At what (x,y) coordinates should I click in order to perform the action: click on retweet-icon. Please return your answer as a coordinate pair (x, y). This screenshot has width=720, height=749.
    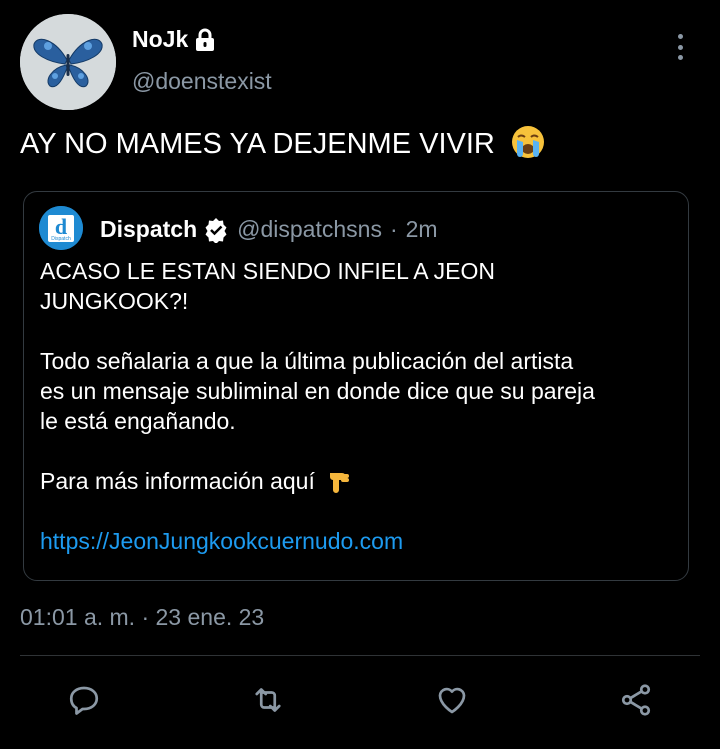
    Looking at the image, I should click on (268, 700).